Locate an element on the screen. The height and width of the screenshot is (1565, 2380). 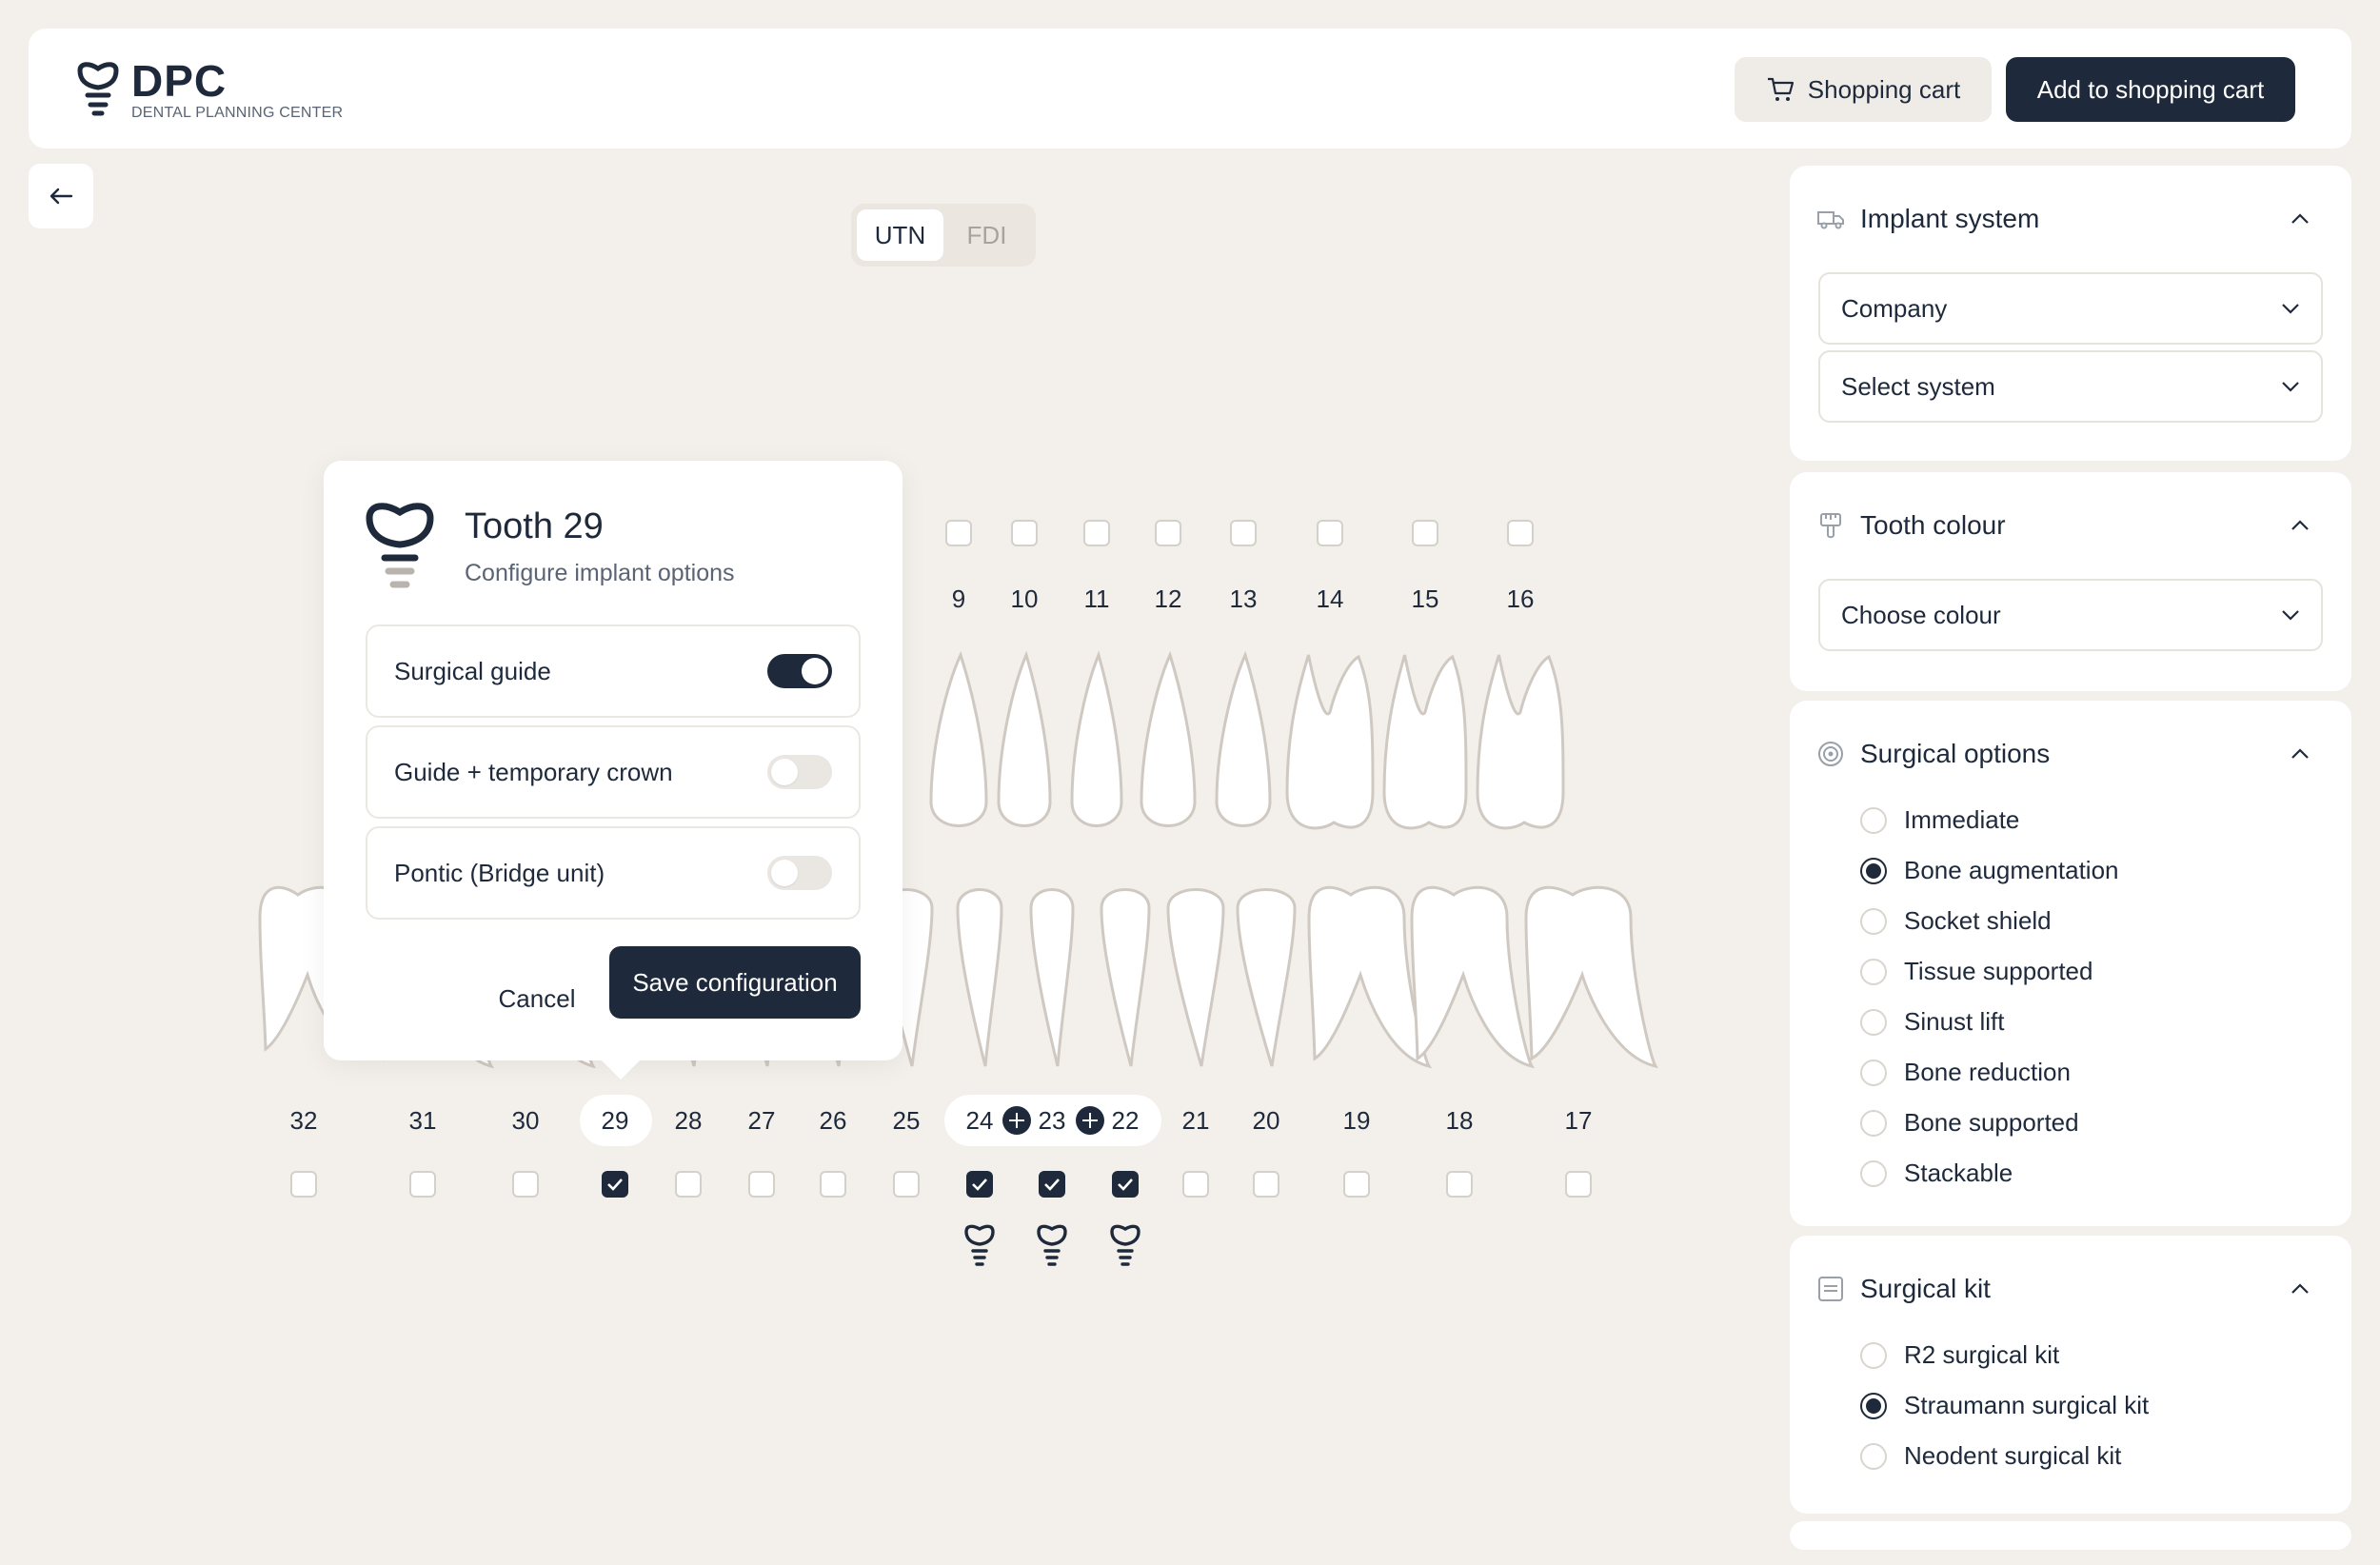
add-to-cart-button: Add to shopping cart is located at coordinates (2150, 89).